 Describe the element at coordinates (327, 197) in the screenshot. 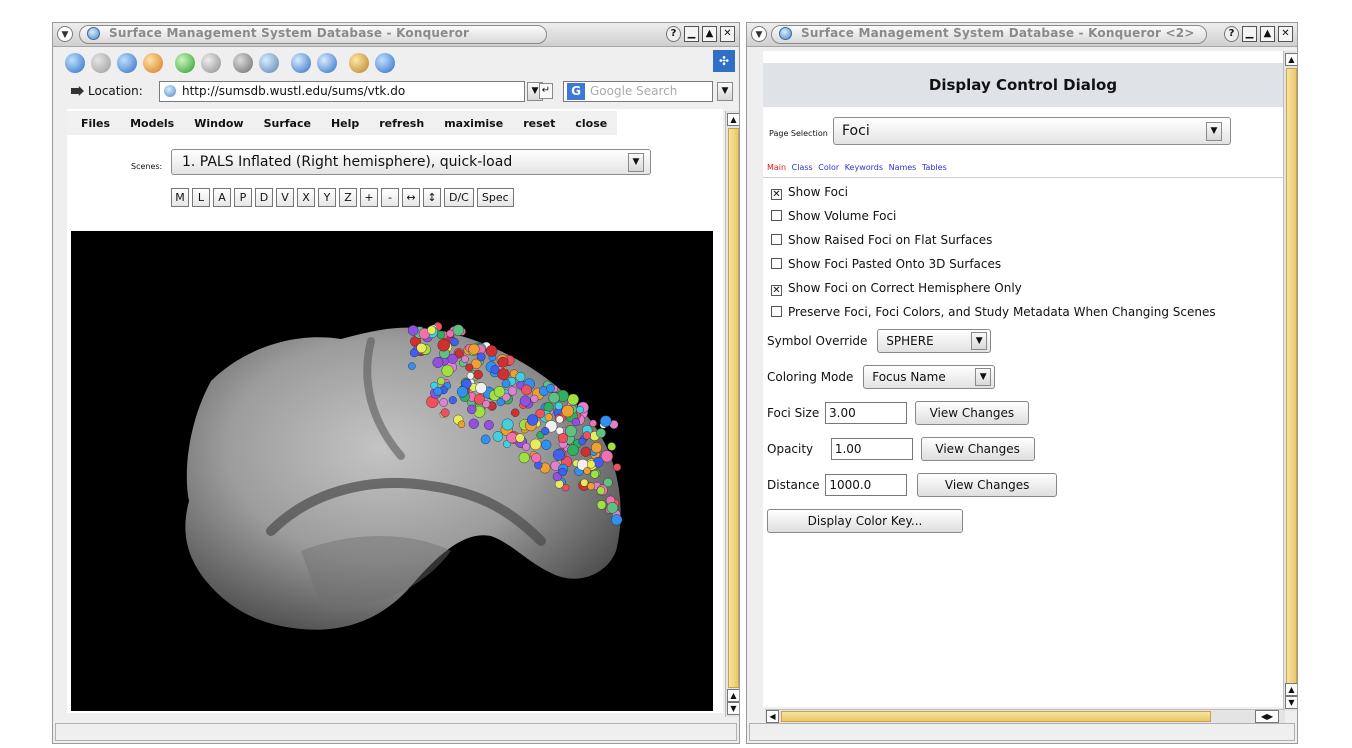

I see `view-button-7: Y` at that location.